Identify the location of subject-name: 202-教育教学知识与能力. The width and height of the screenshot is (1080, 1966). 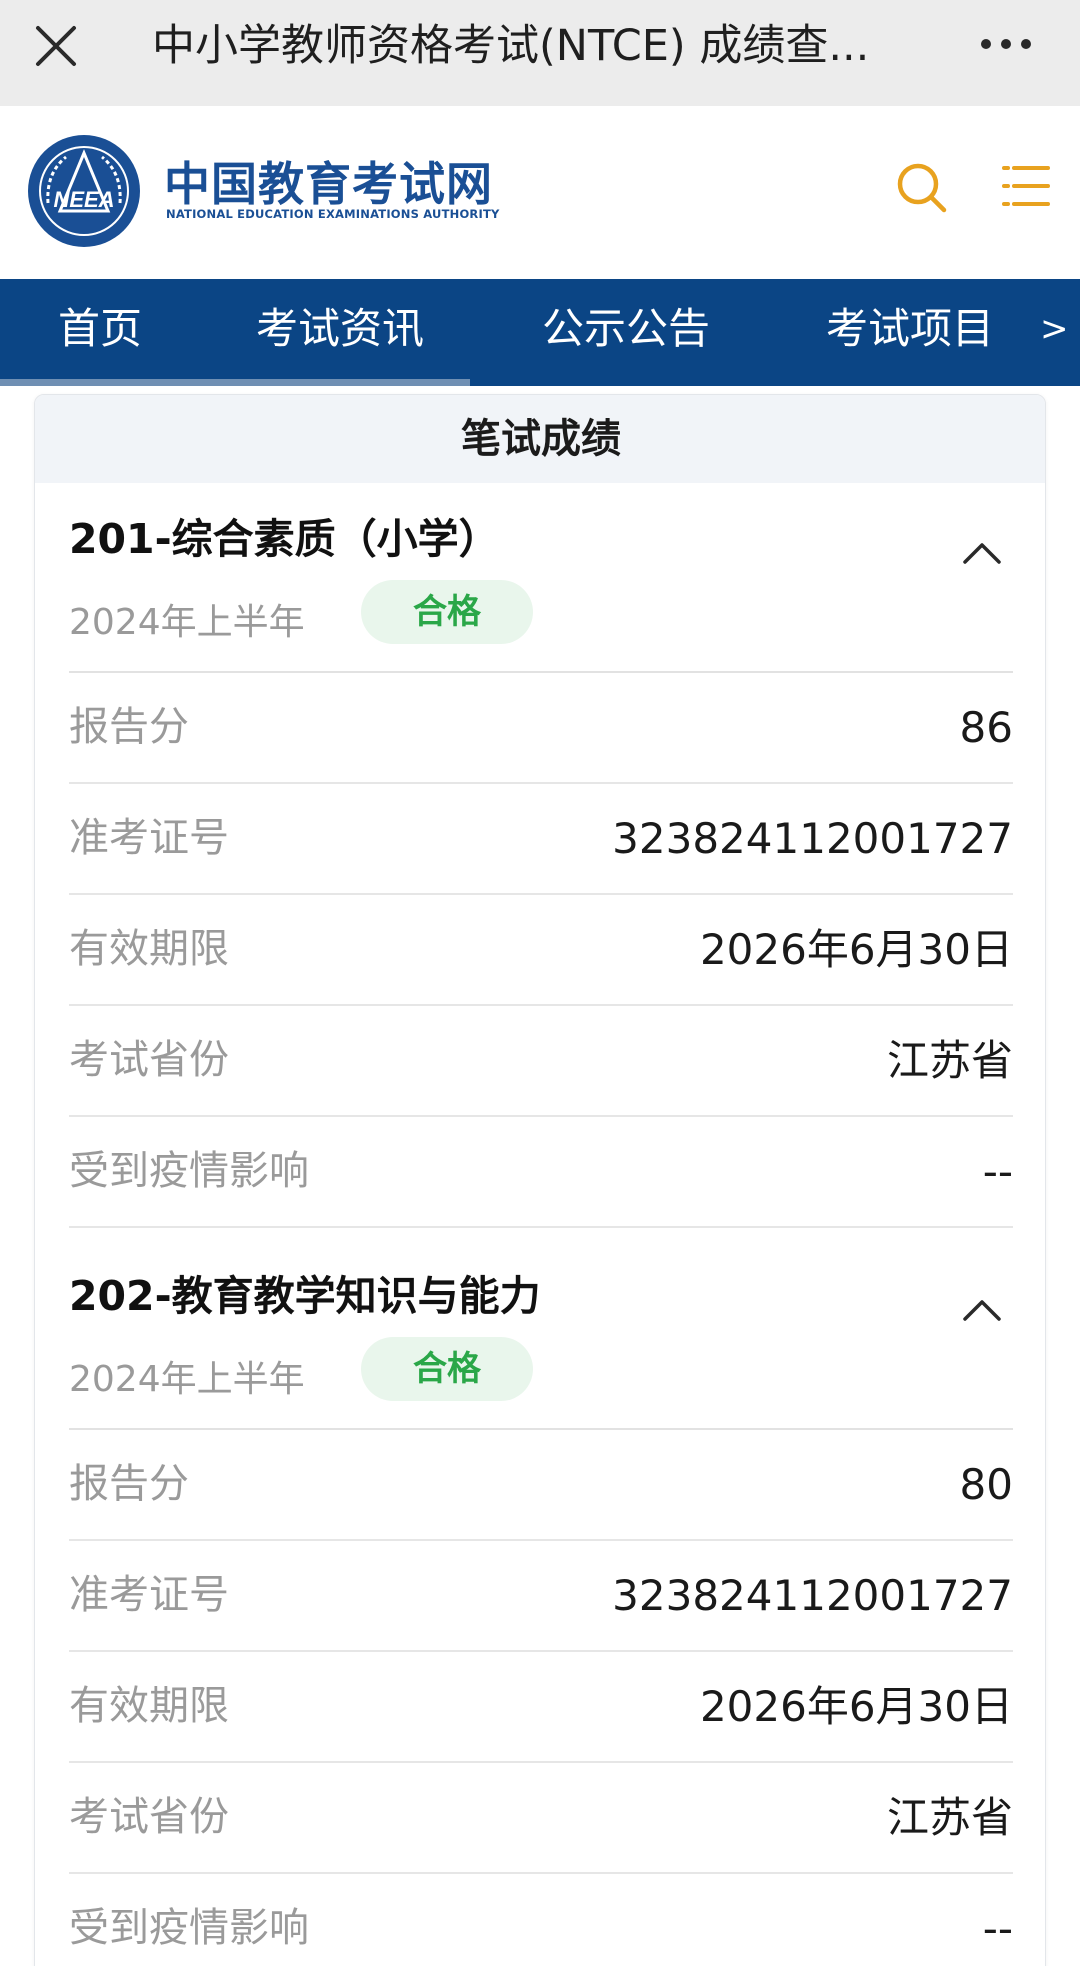
(305, 1296).